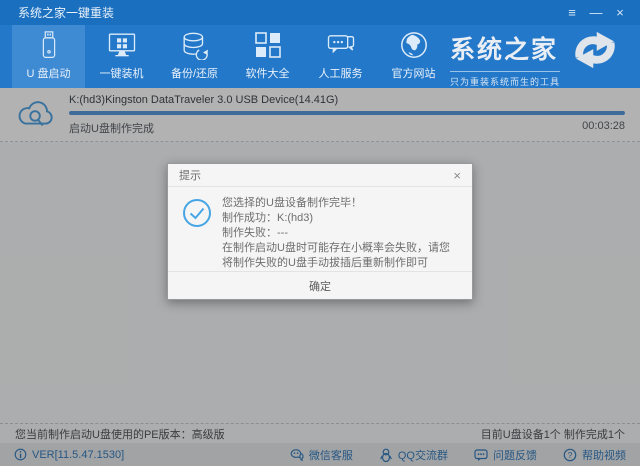 The width and height of the screenshot is (640, 466). I want to click on nav-item-one-click-install: 一键装机, so click(121, 56).